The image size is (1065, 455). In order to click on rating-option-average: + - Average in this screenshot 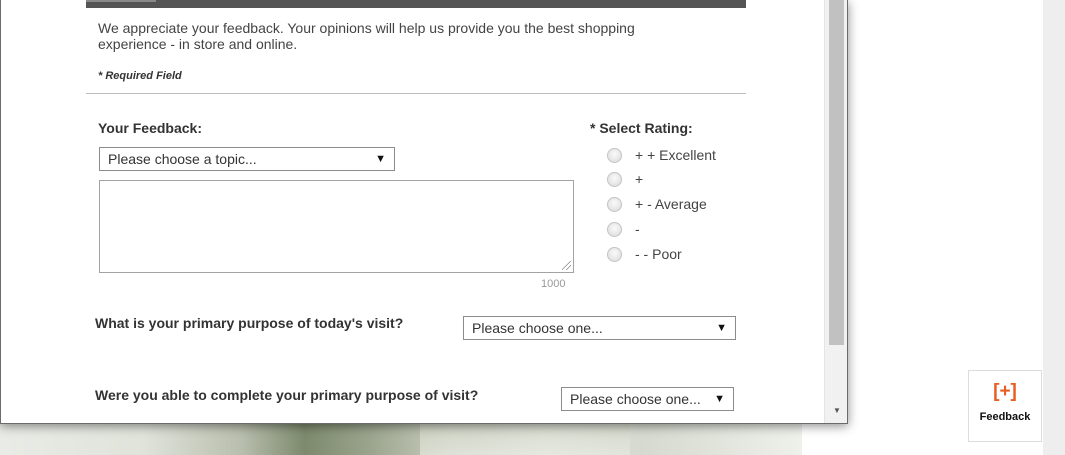, I will do `click(657, 204)`.